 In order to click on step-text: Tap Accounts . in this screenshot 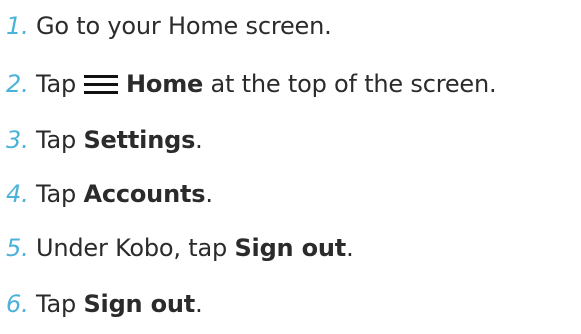, I will do `click(124, 194)`.